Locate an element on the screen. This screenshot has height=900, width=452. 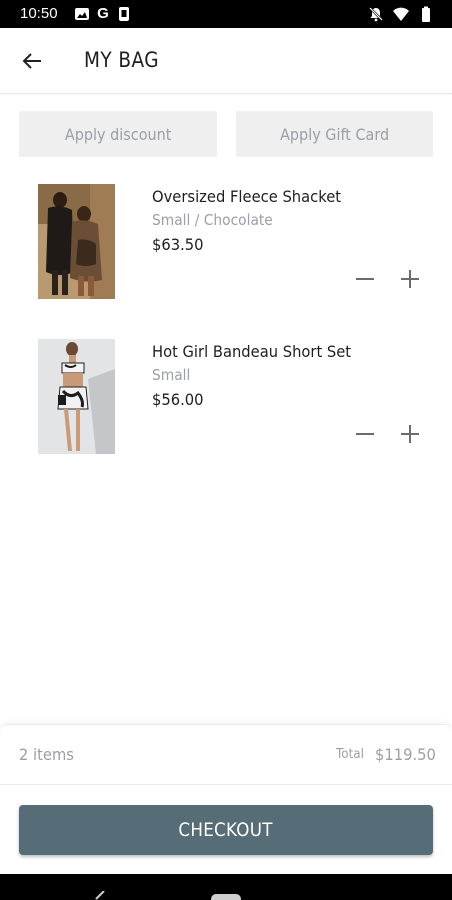
back-button is located at coordinates (32, 61).